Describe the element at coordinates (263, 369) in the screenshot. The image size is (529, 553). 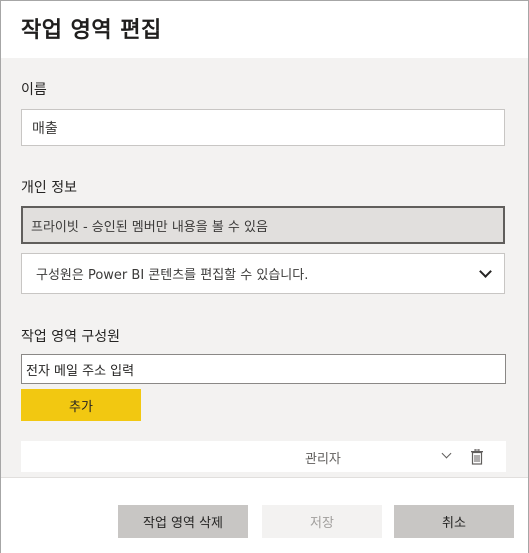
I see `email-input: 전자 메일 주소 입력` at that location.